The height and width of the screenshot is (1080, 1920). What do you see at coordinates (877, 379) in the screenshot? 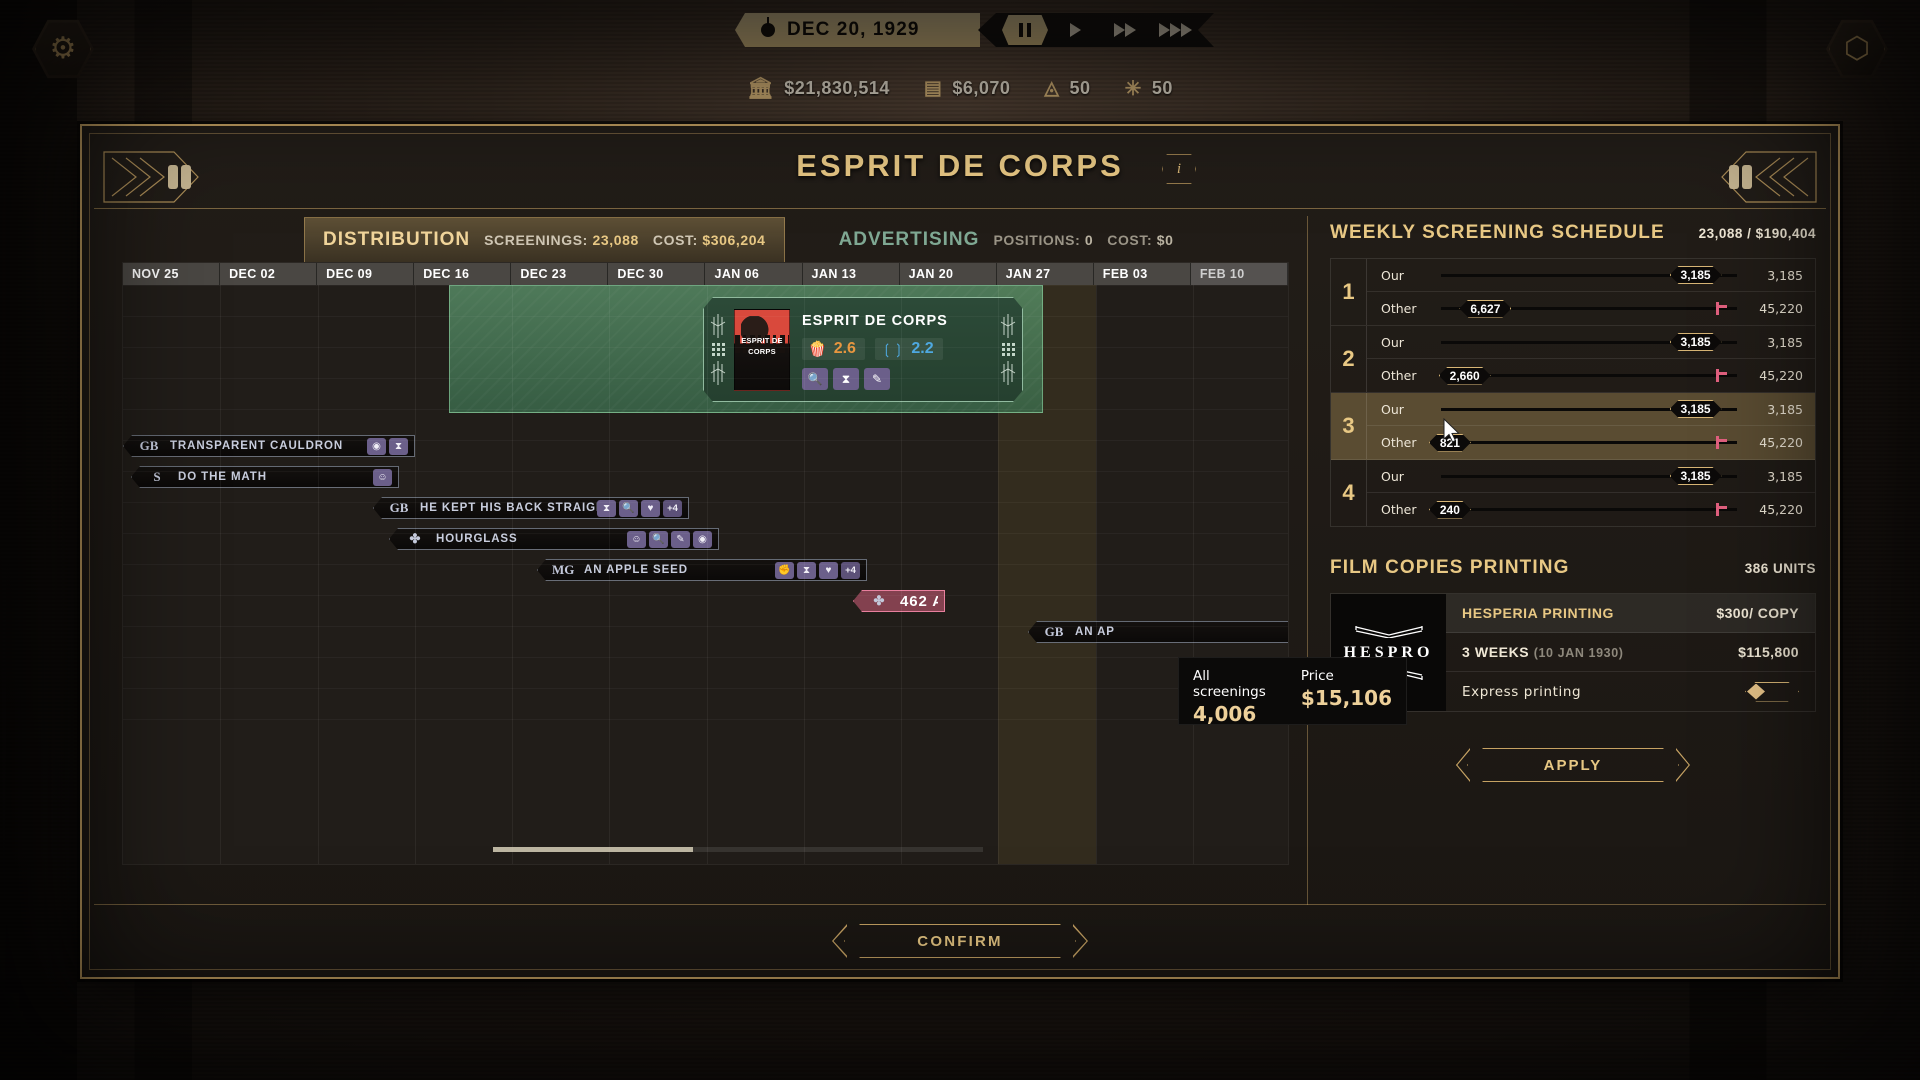
I see `pen-icon: ✎` at bounding box center [877, 379].